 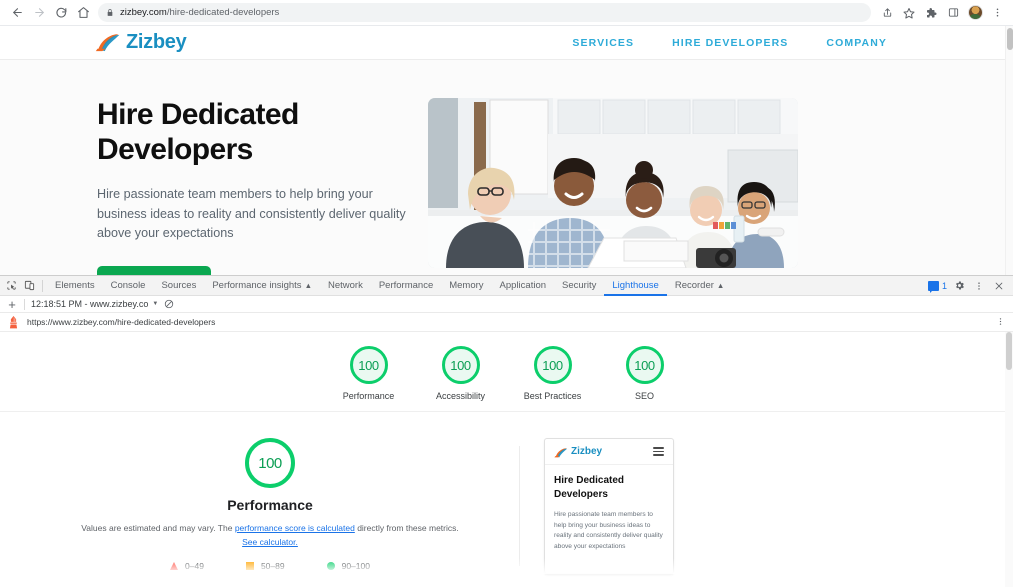 I want to click on nav-item-services: SERVICES, so click(x=603, y=43).